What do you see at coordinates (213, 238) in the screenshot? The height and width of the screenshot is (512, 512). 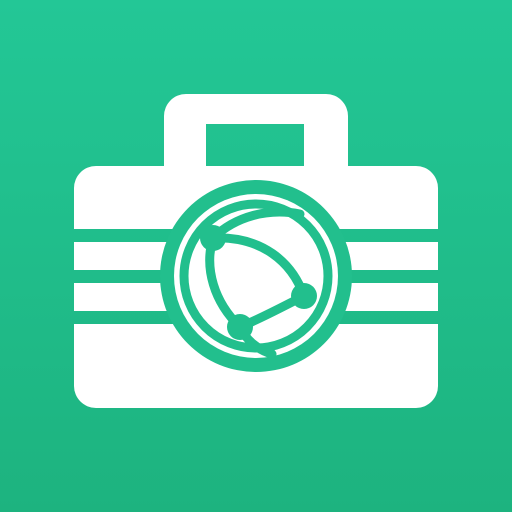 I see `network-node-top` at bounding box center [213, 238].